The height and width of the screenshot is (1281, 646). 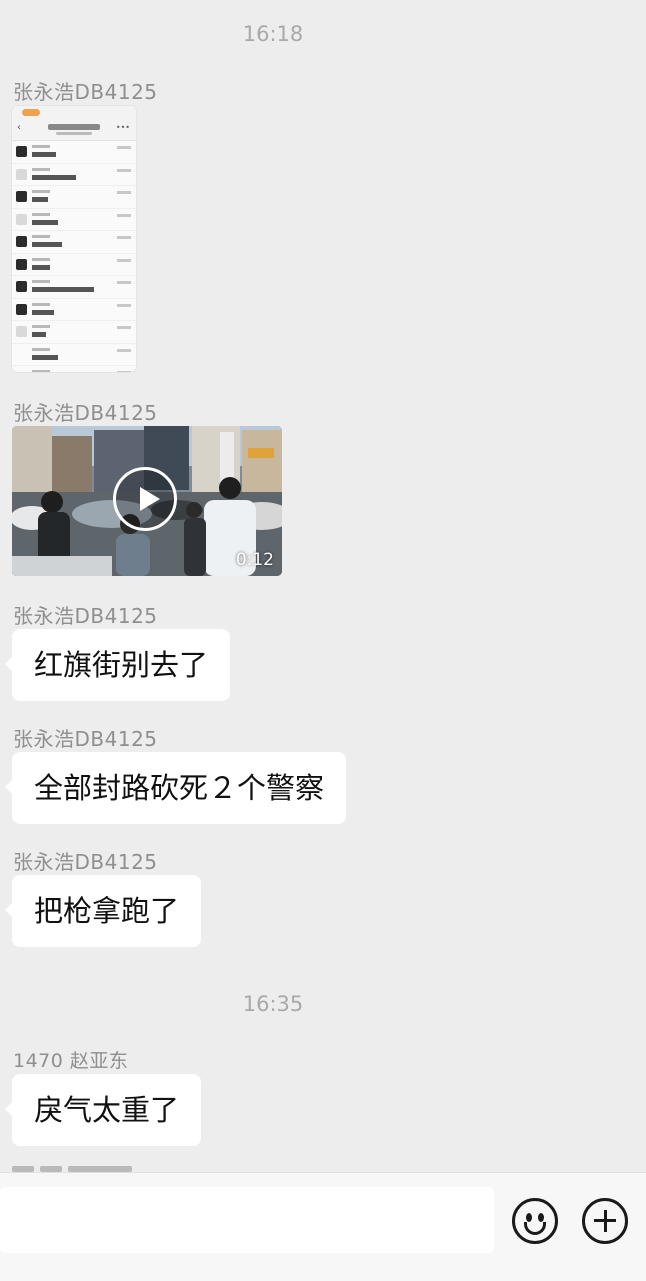 I want to click on thumbnail-status-bar, so click(x=74, y=113).